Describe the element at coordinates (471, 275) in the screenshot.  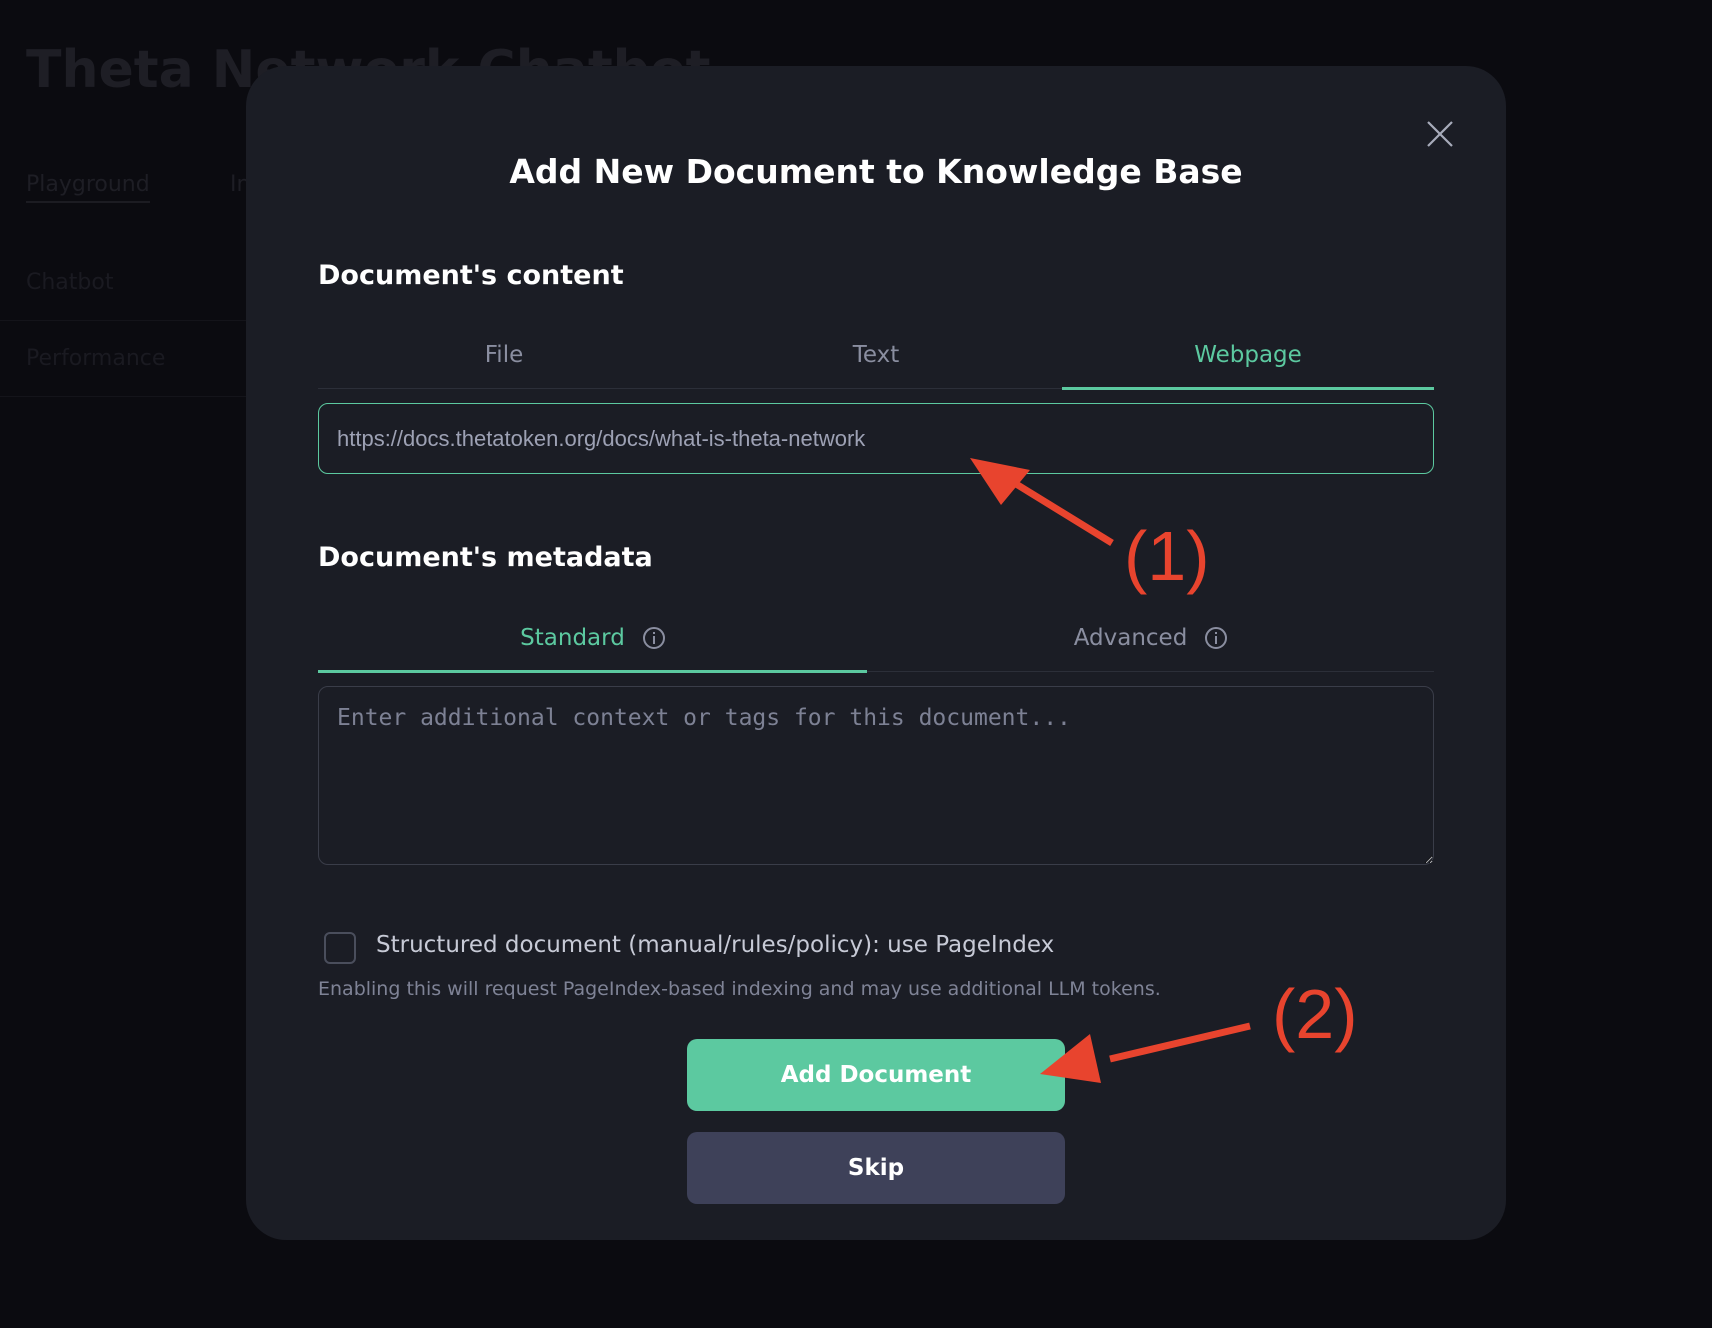
I see `content-section-heading: Document's content` at that location.